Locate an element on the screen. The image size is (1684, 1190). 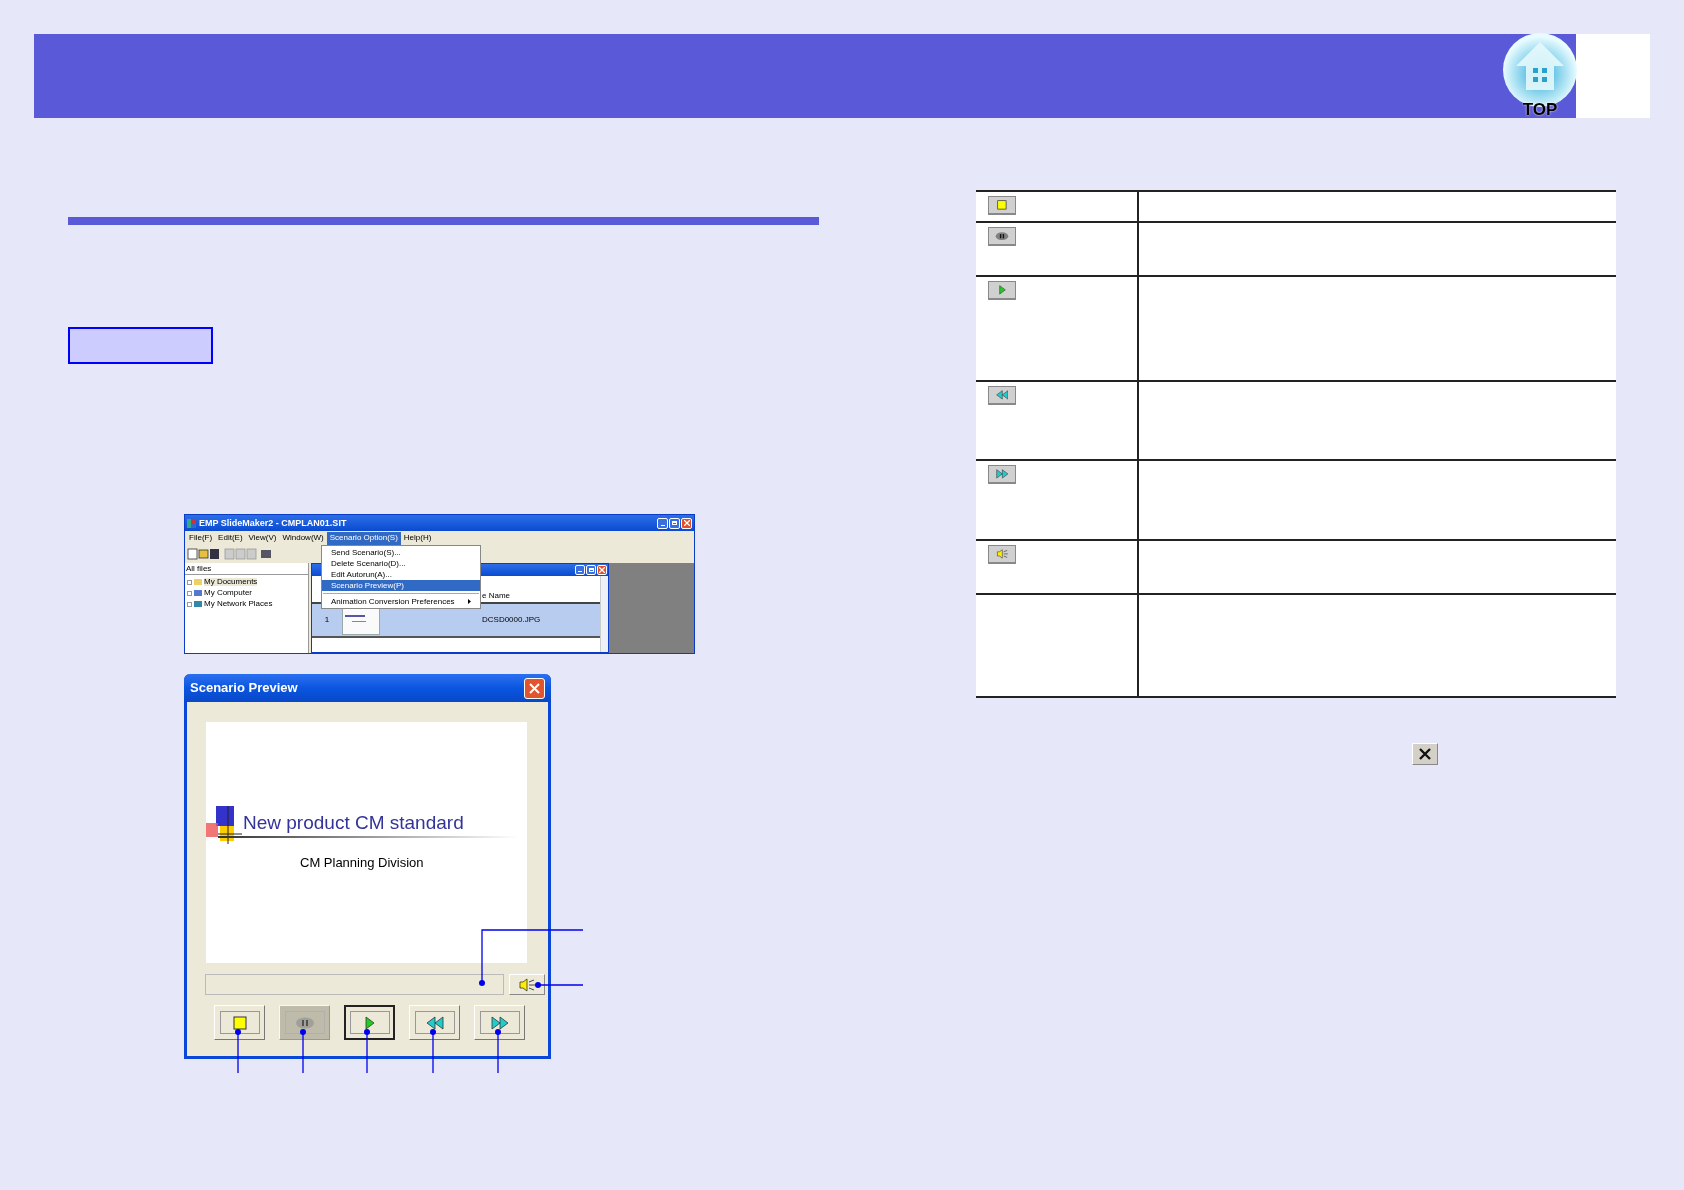
tree-item: My Network Places is located at coordinates (238, 604).